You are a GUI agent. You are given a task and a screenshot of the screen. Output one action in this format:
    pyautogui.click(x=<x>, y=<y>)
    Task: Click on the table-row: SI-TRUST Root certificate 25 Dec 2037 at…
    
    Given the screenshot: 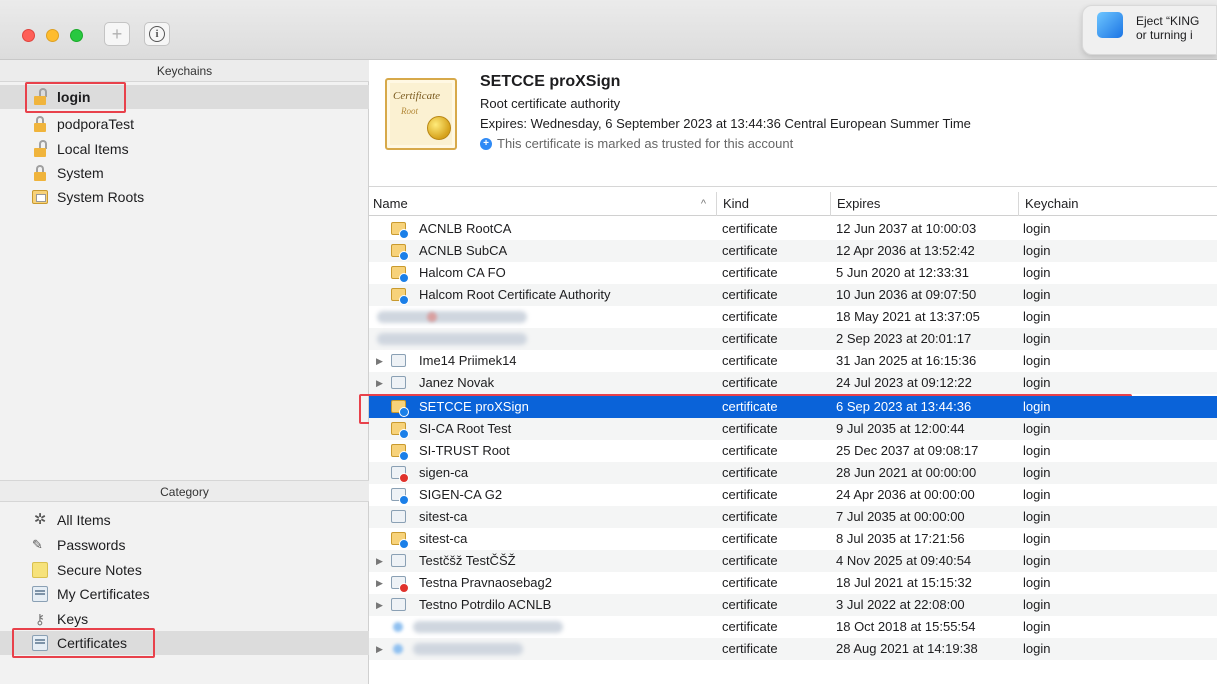 What is the action you would take?
    pyautogui.click(x=793, y=451)
    